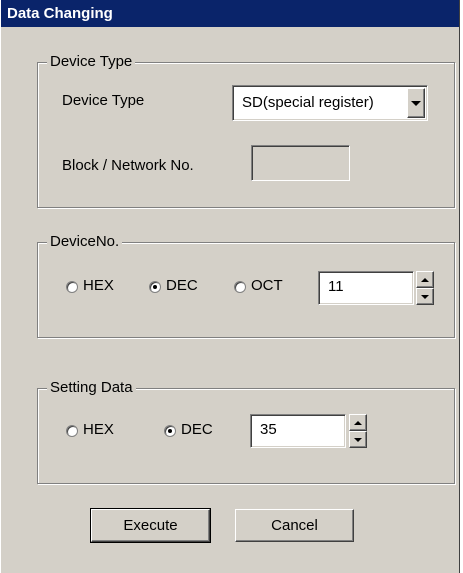 This screenshot has height=573, width=463. What do you see at coordinates (308, 102) in the screenshot?
I see `device-type-select-value: SD(special register)` at bounding box center [308, 102].